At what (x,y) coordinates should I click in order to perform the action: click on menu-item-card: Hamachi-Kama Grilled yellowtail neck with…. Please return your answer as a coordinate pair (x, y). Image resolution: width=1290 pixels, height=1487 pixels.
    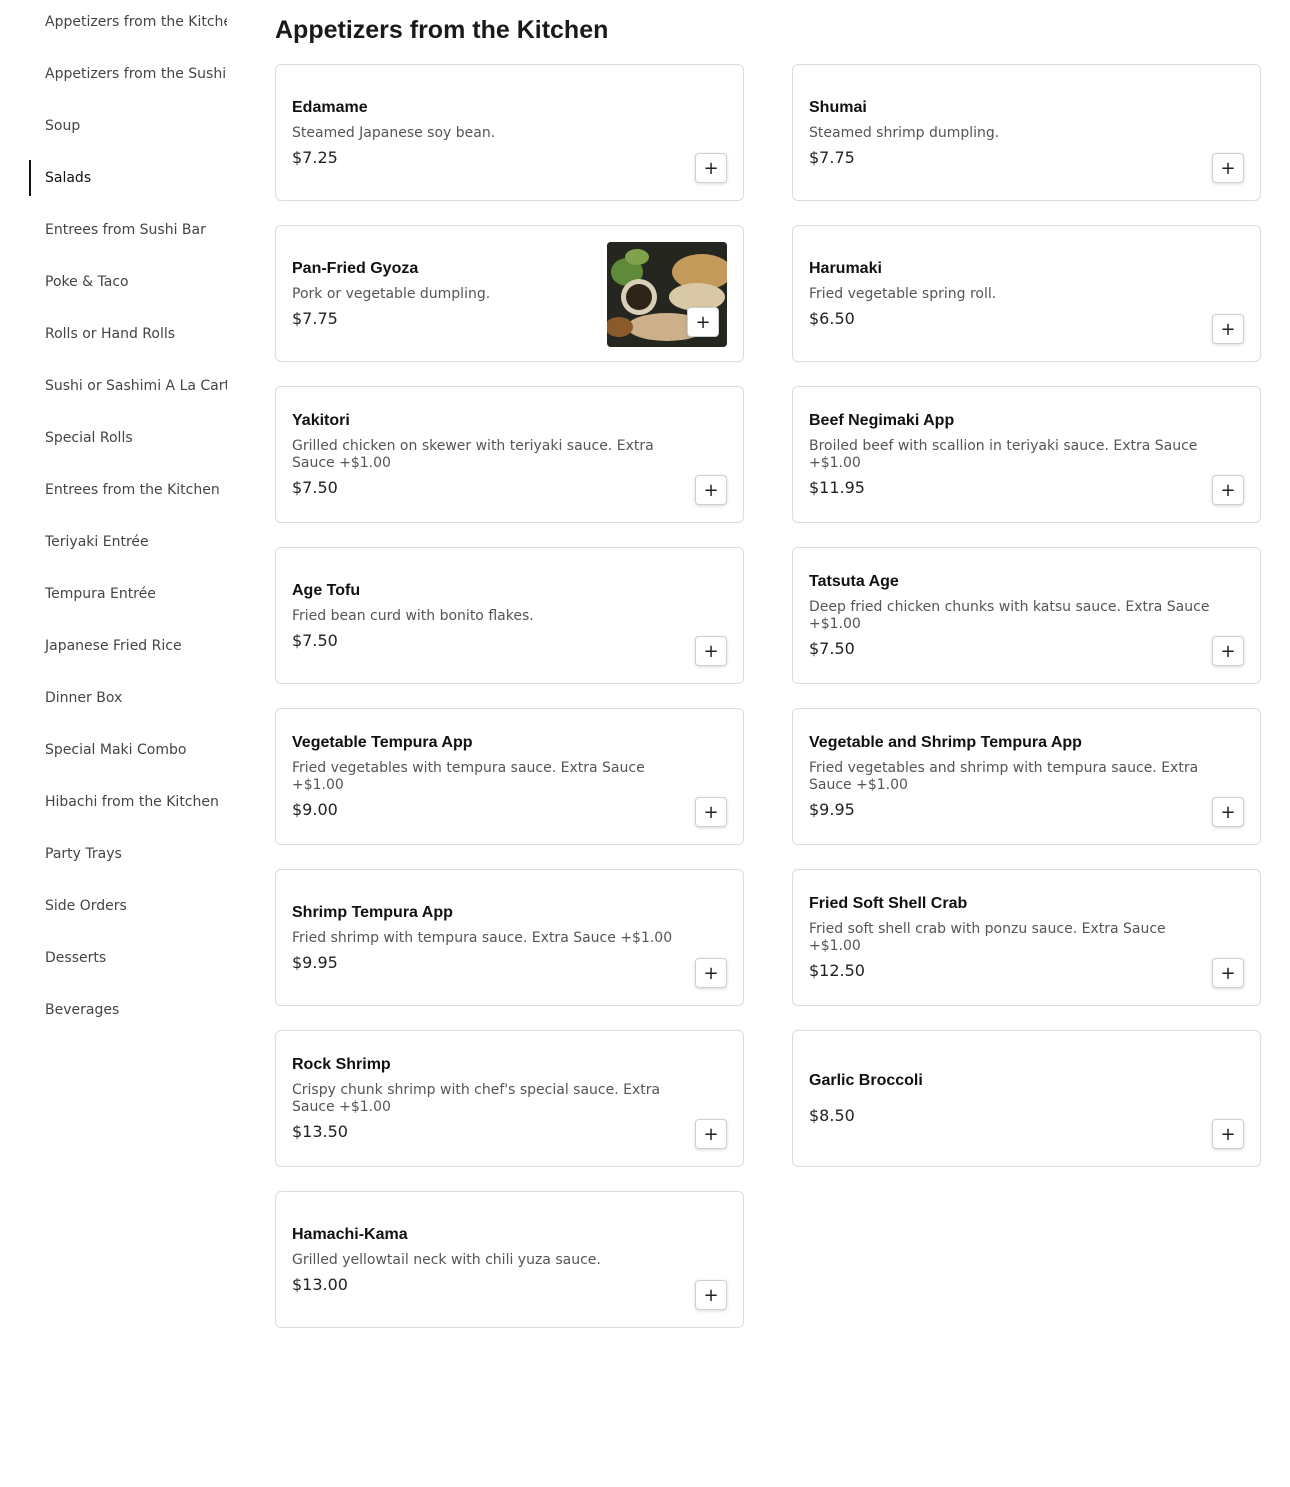
    Looking at the image, I should click on (509, 1259).